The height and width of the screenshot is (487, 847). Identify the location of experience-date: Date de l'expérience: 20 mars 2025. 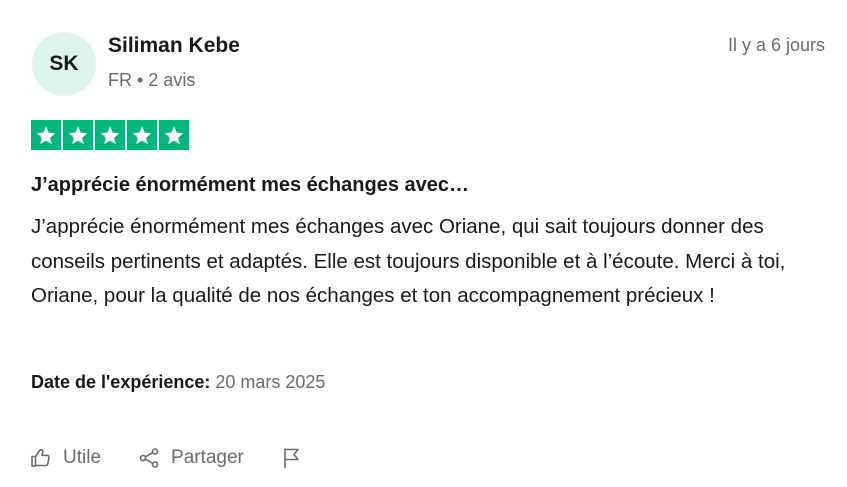
(178, 382).